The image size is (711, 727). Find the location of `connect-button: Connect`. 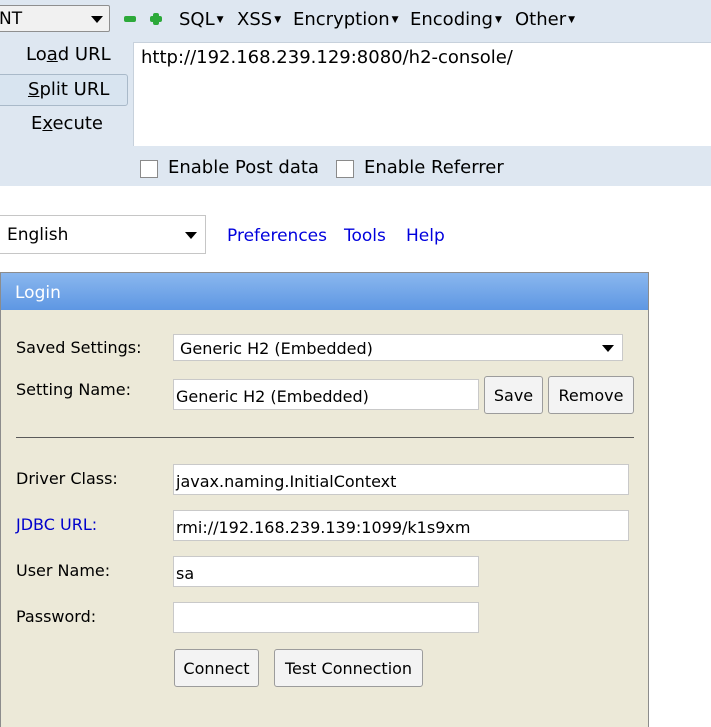

connect-button: Connect is located at coordinates (216, 668).